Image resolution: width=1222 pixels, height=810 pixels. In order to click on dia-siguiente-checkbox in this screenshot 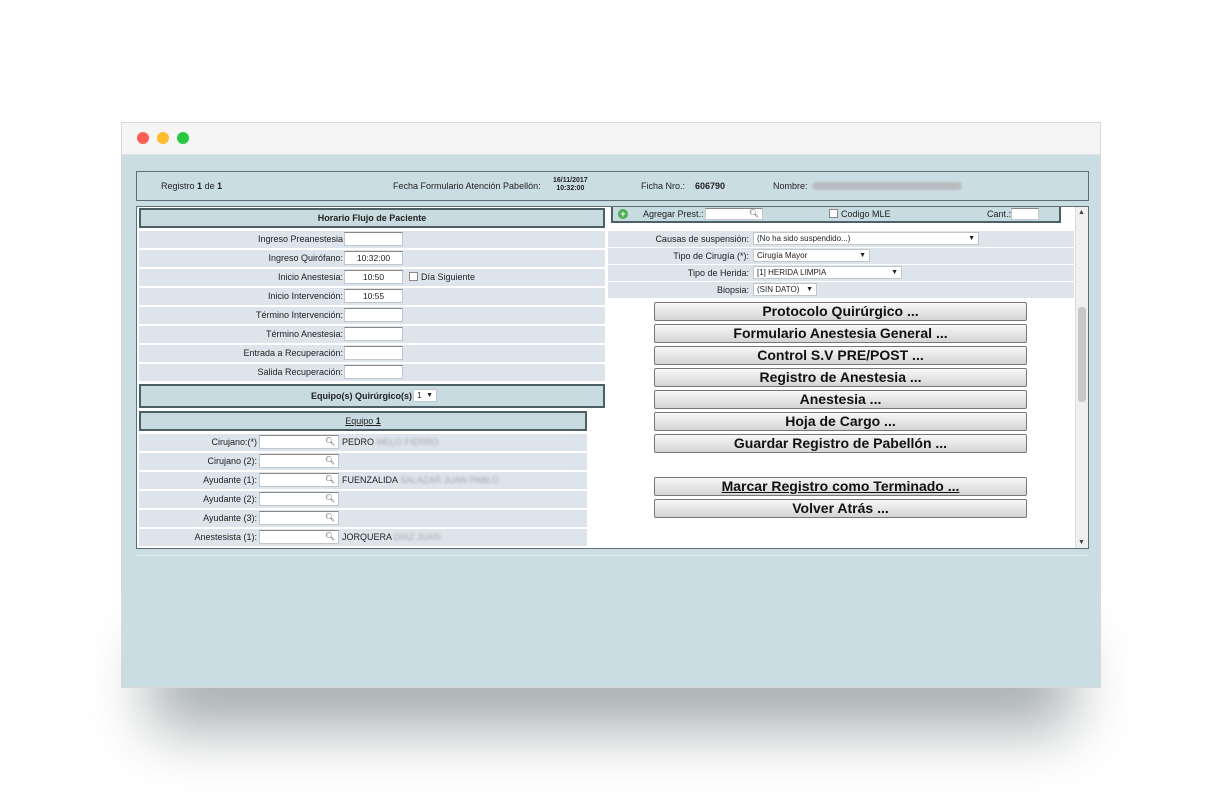, I will do `click(413, 276)`.